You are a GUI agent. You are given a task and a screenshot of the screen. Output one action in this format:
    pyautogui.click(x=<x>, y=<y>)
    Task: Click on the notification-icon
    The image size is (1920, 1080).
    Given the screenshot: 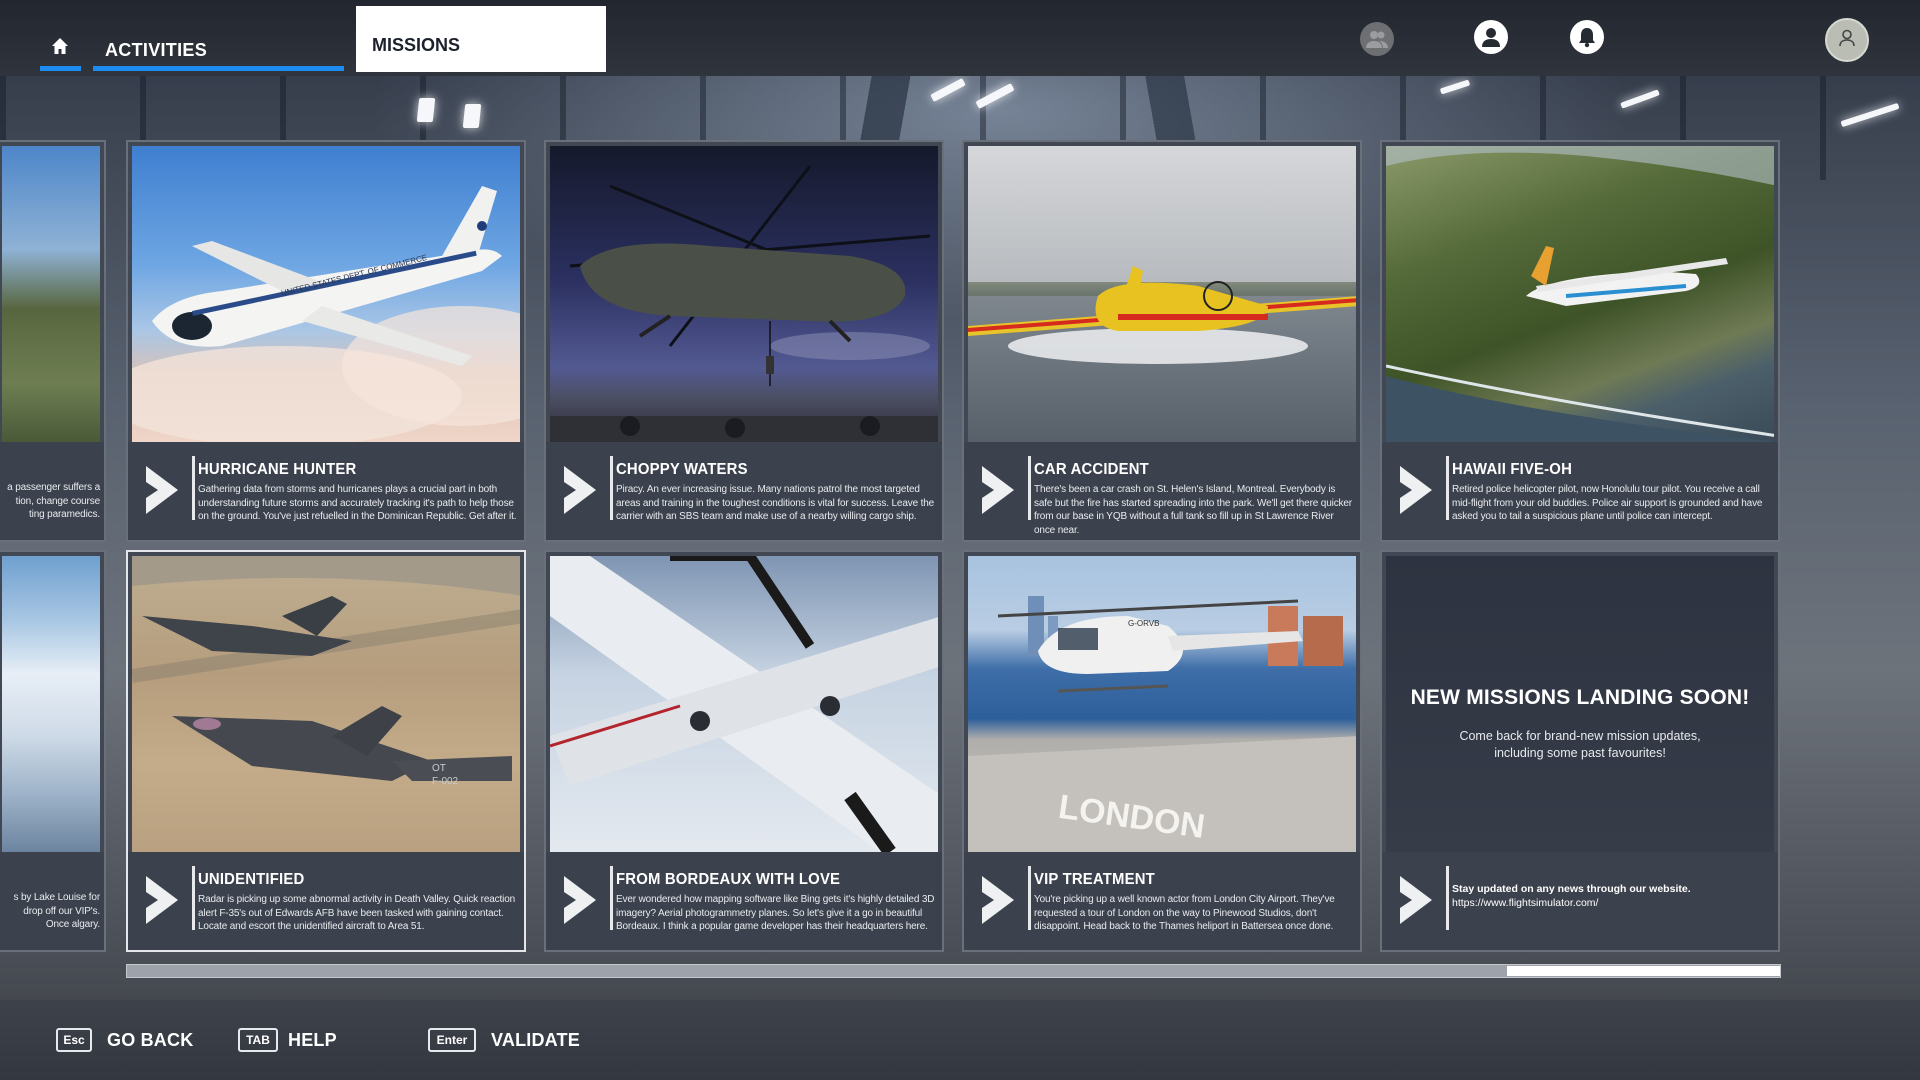 What is the action you would take?
    pyautogui.click(x=1587, y=37)
    